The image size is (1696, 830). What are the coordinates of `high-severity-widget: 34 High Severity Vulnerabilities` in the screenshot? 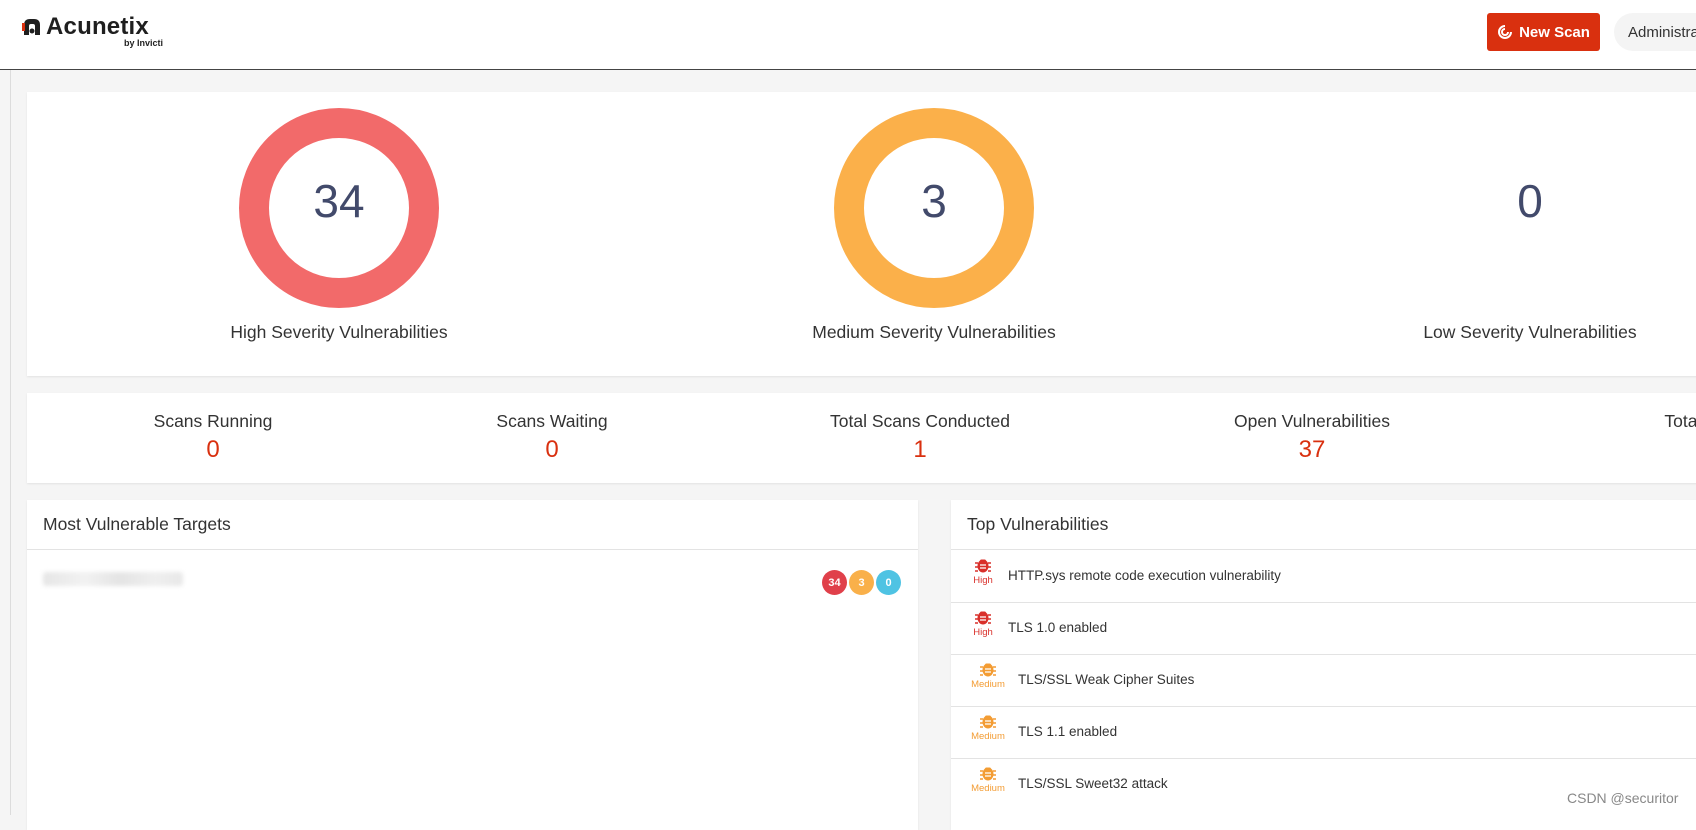 It's located at (339, 238).